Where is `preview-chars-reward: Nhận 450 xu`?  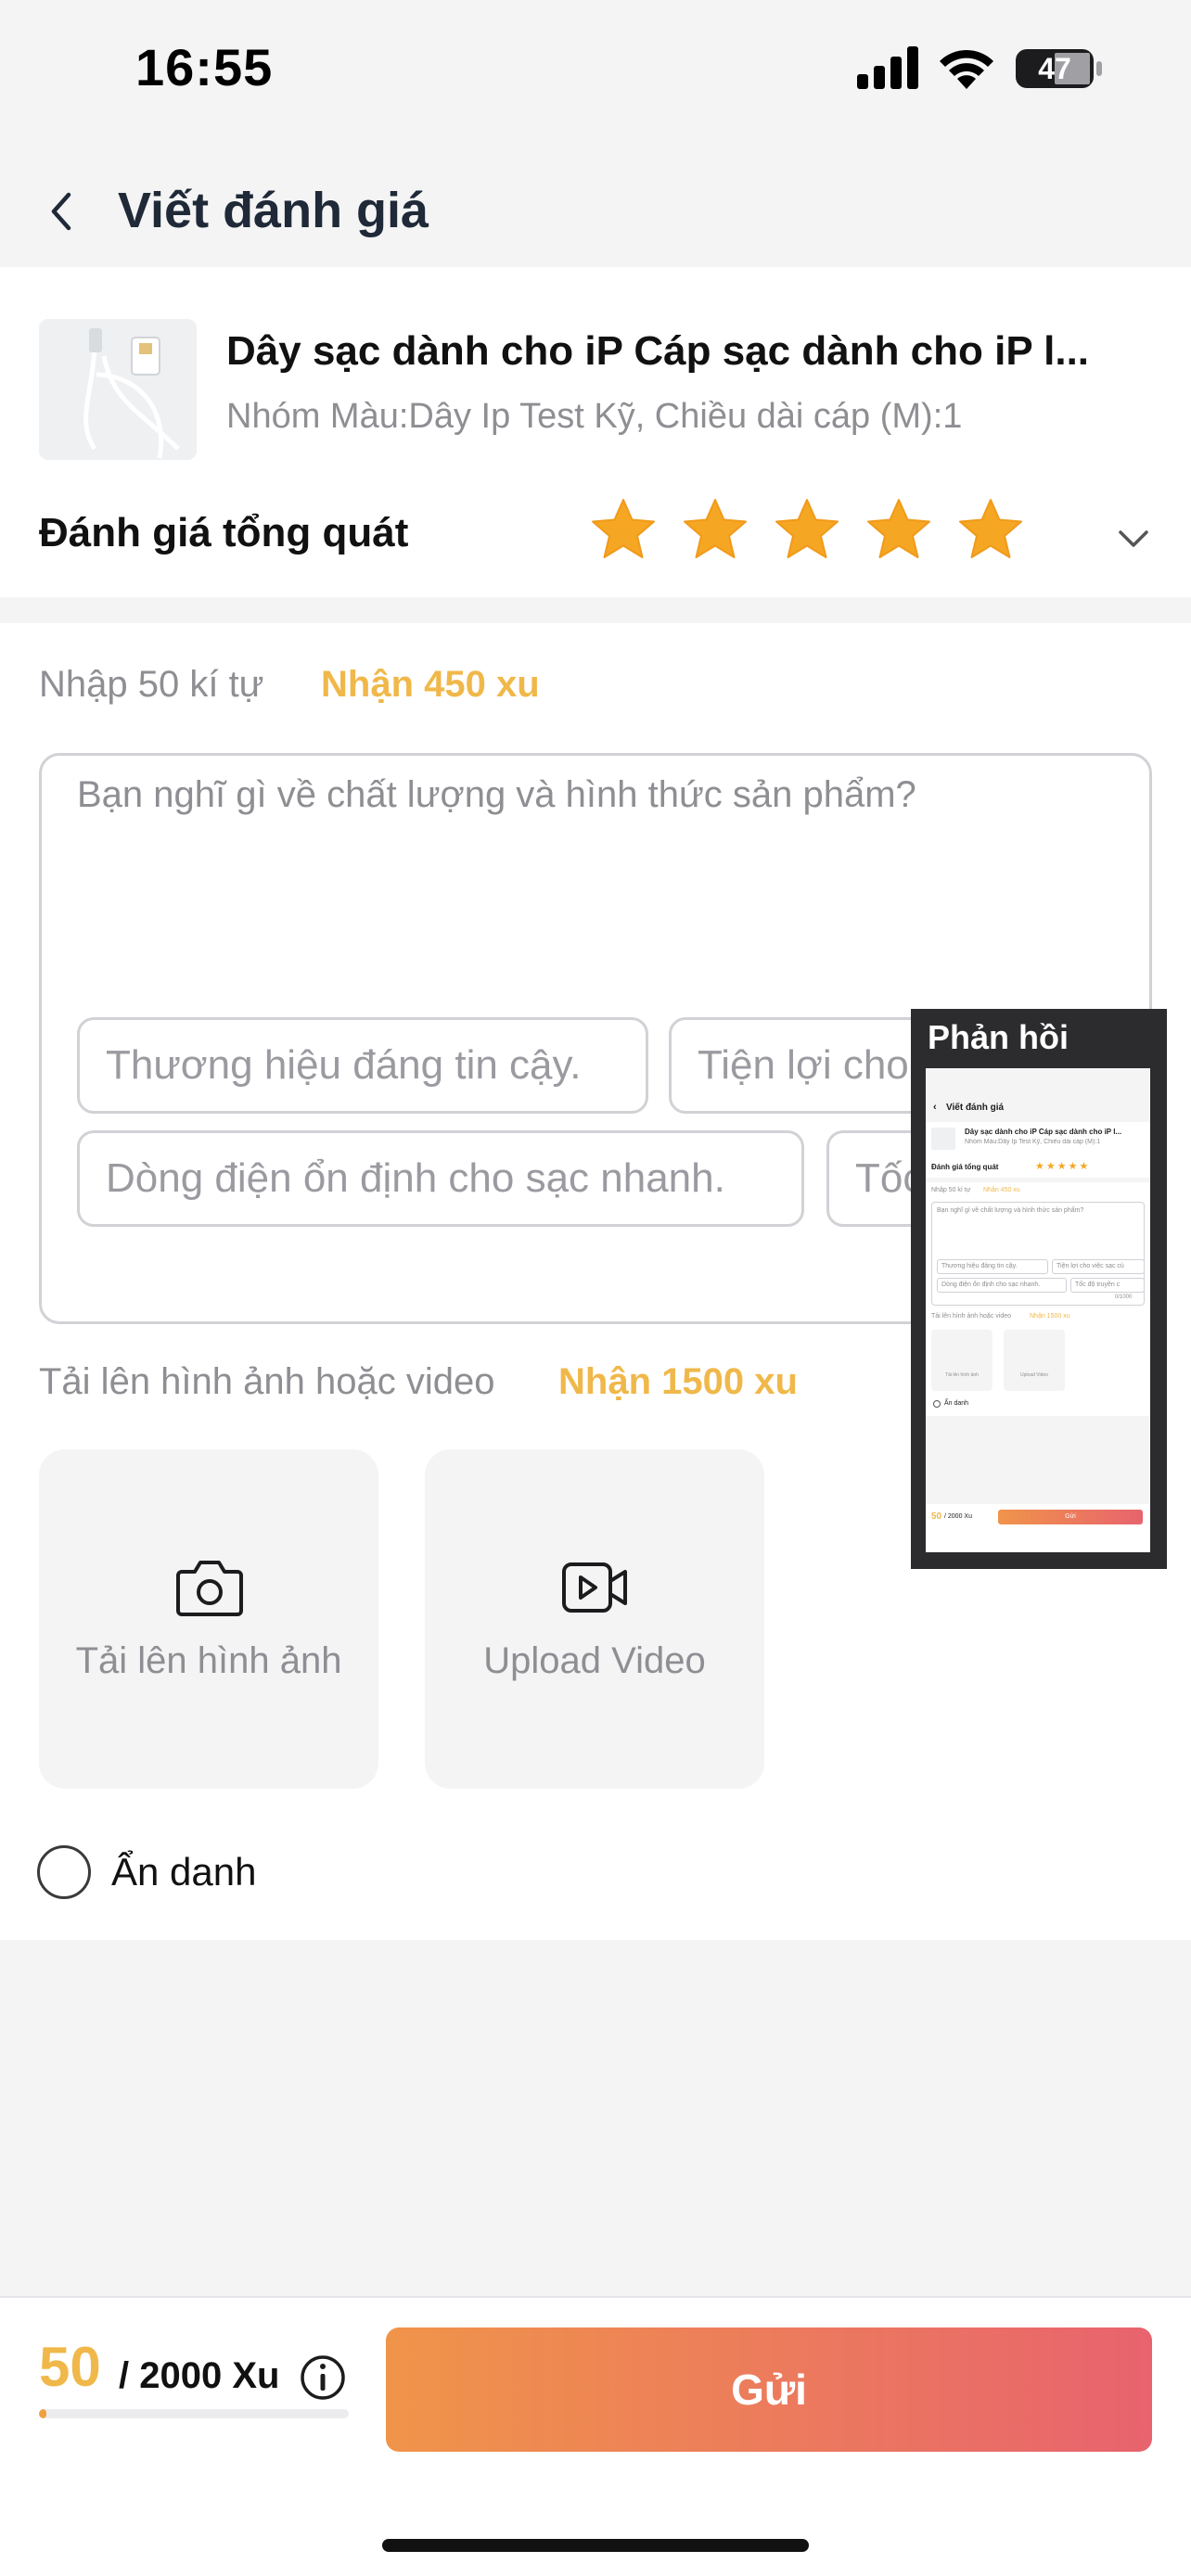
preview-chars-reward: Nhận 450 xu is located at coordinates (1001, 1190).